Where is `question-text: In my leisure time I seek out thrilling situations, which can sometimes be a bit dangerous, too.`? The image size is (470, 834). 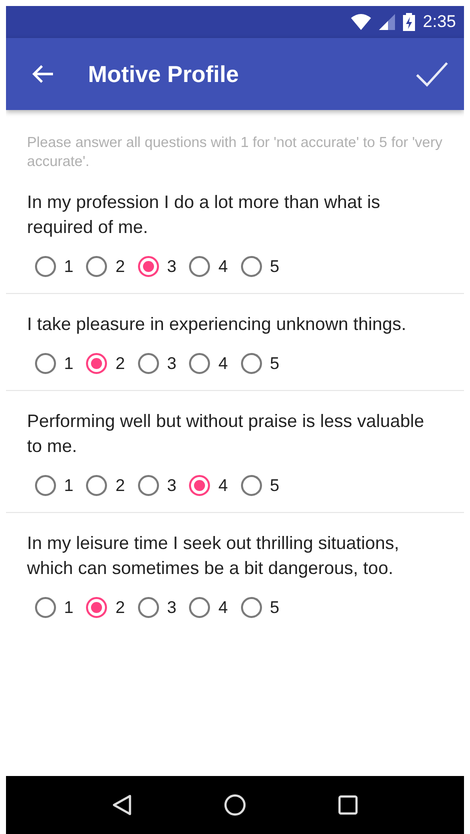 question-text: In my leisure time I seek out thrilling situations, which can sometimes be a bit dangerous, too. is located at coordinates (213, 556).